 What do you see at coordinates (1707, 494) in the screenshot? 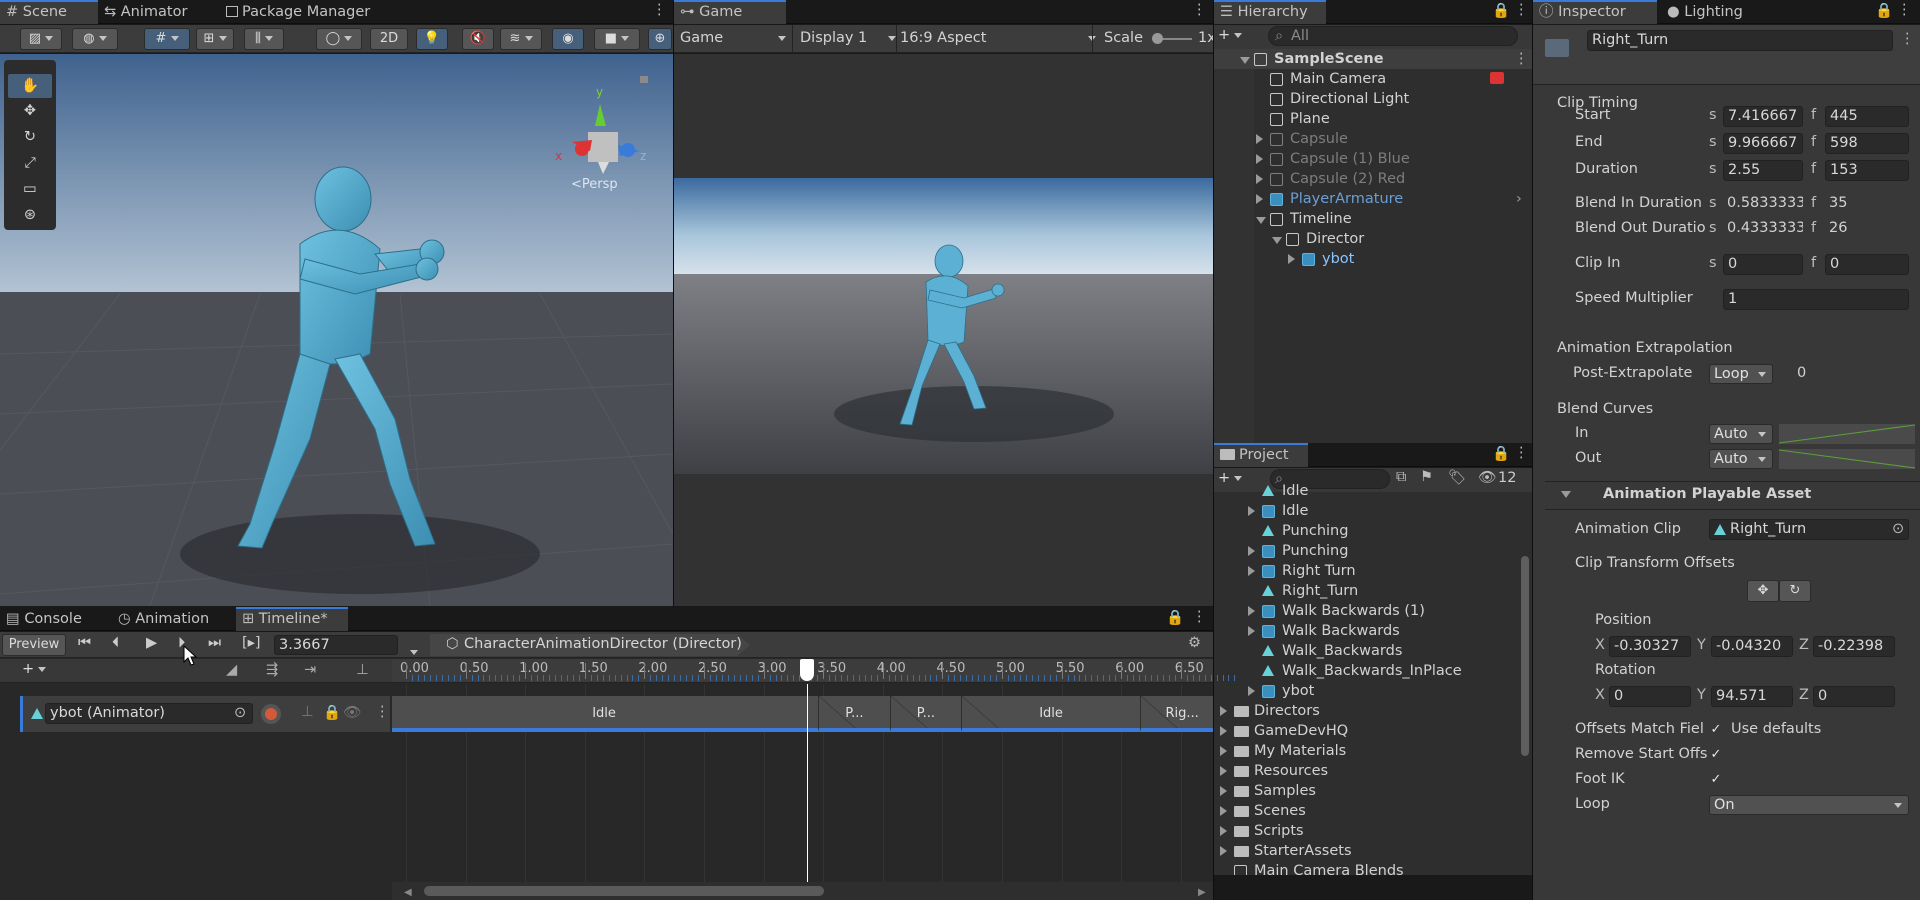
I see `playable-asset-header: Animation Playable Asset` at bounding box center [1707, 494].